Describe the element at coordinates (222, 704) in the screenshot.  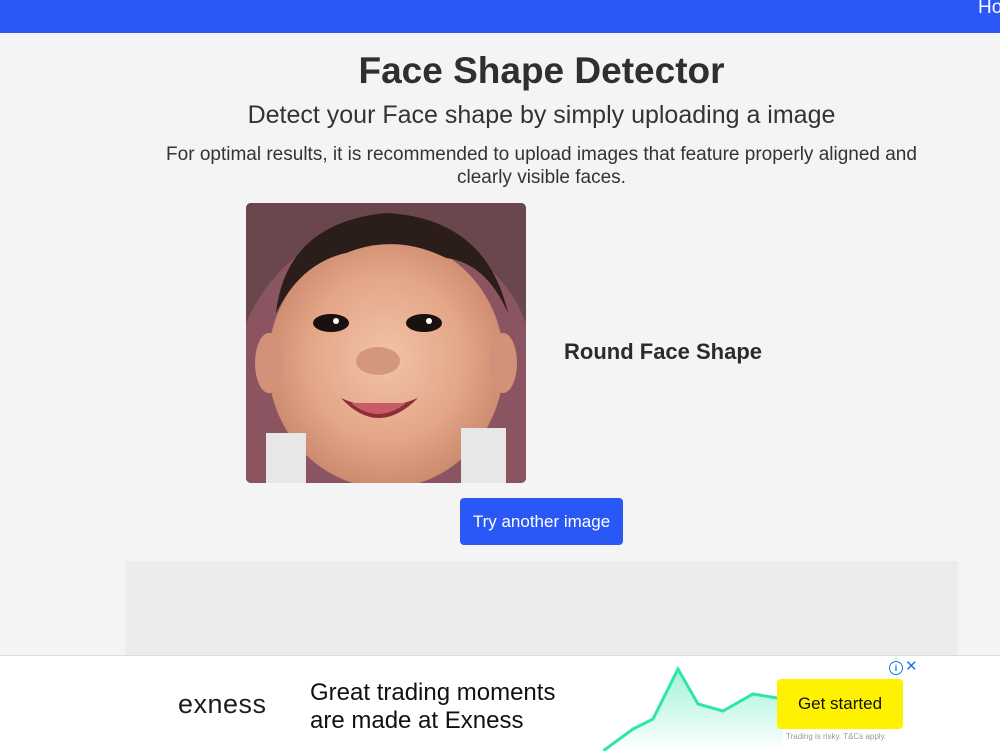
I see `ad-brand-logo: exness` at that location.